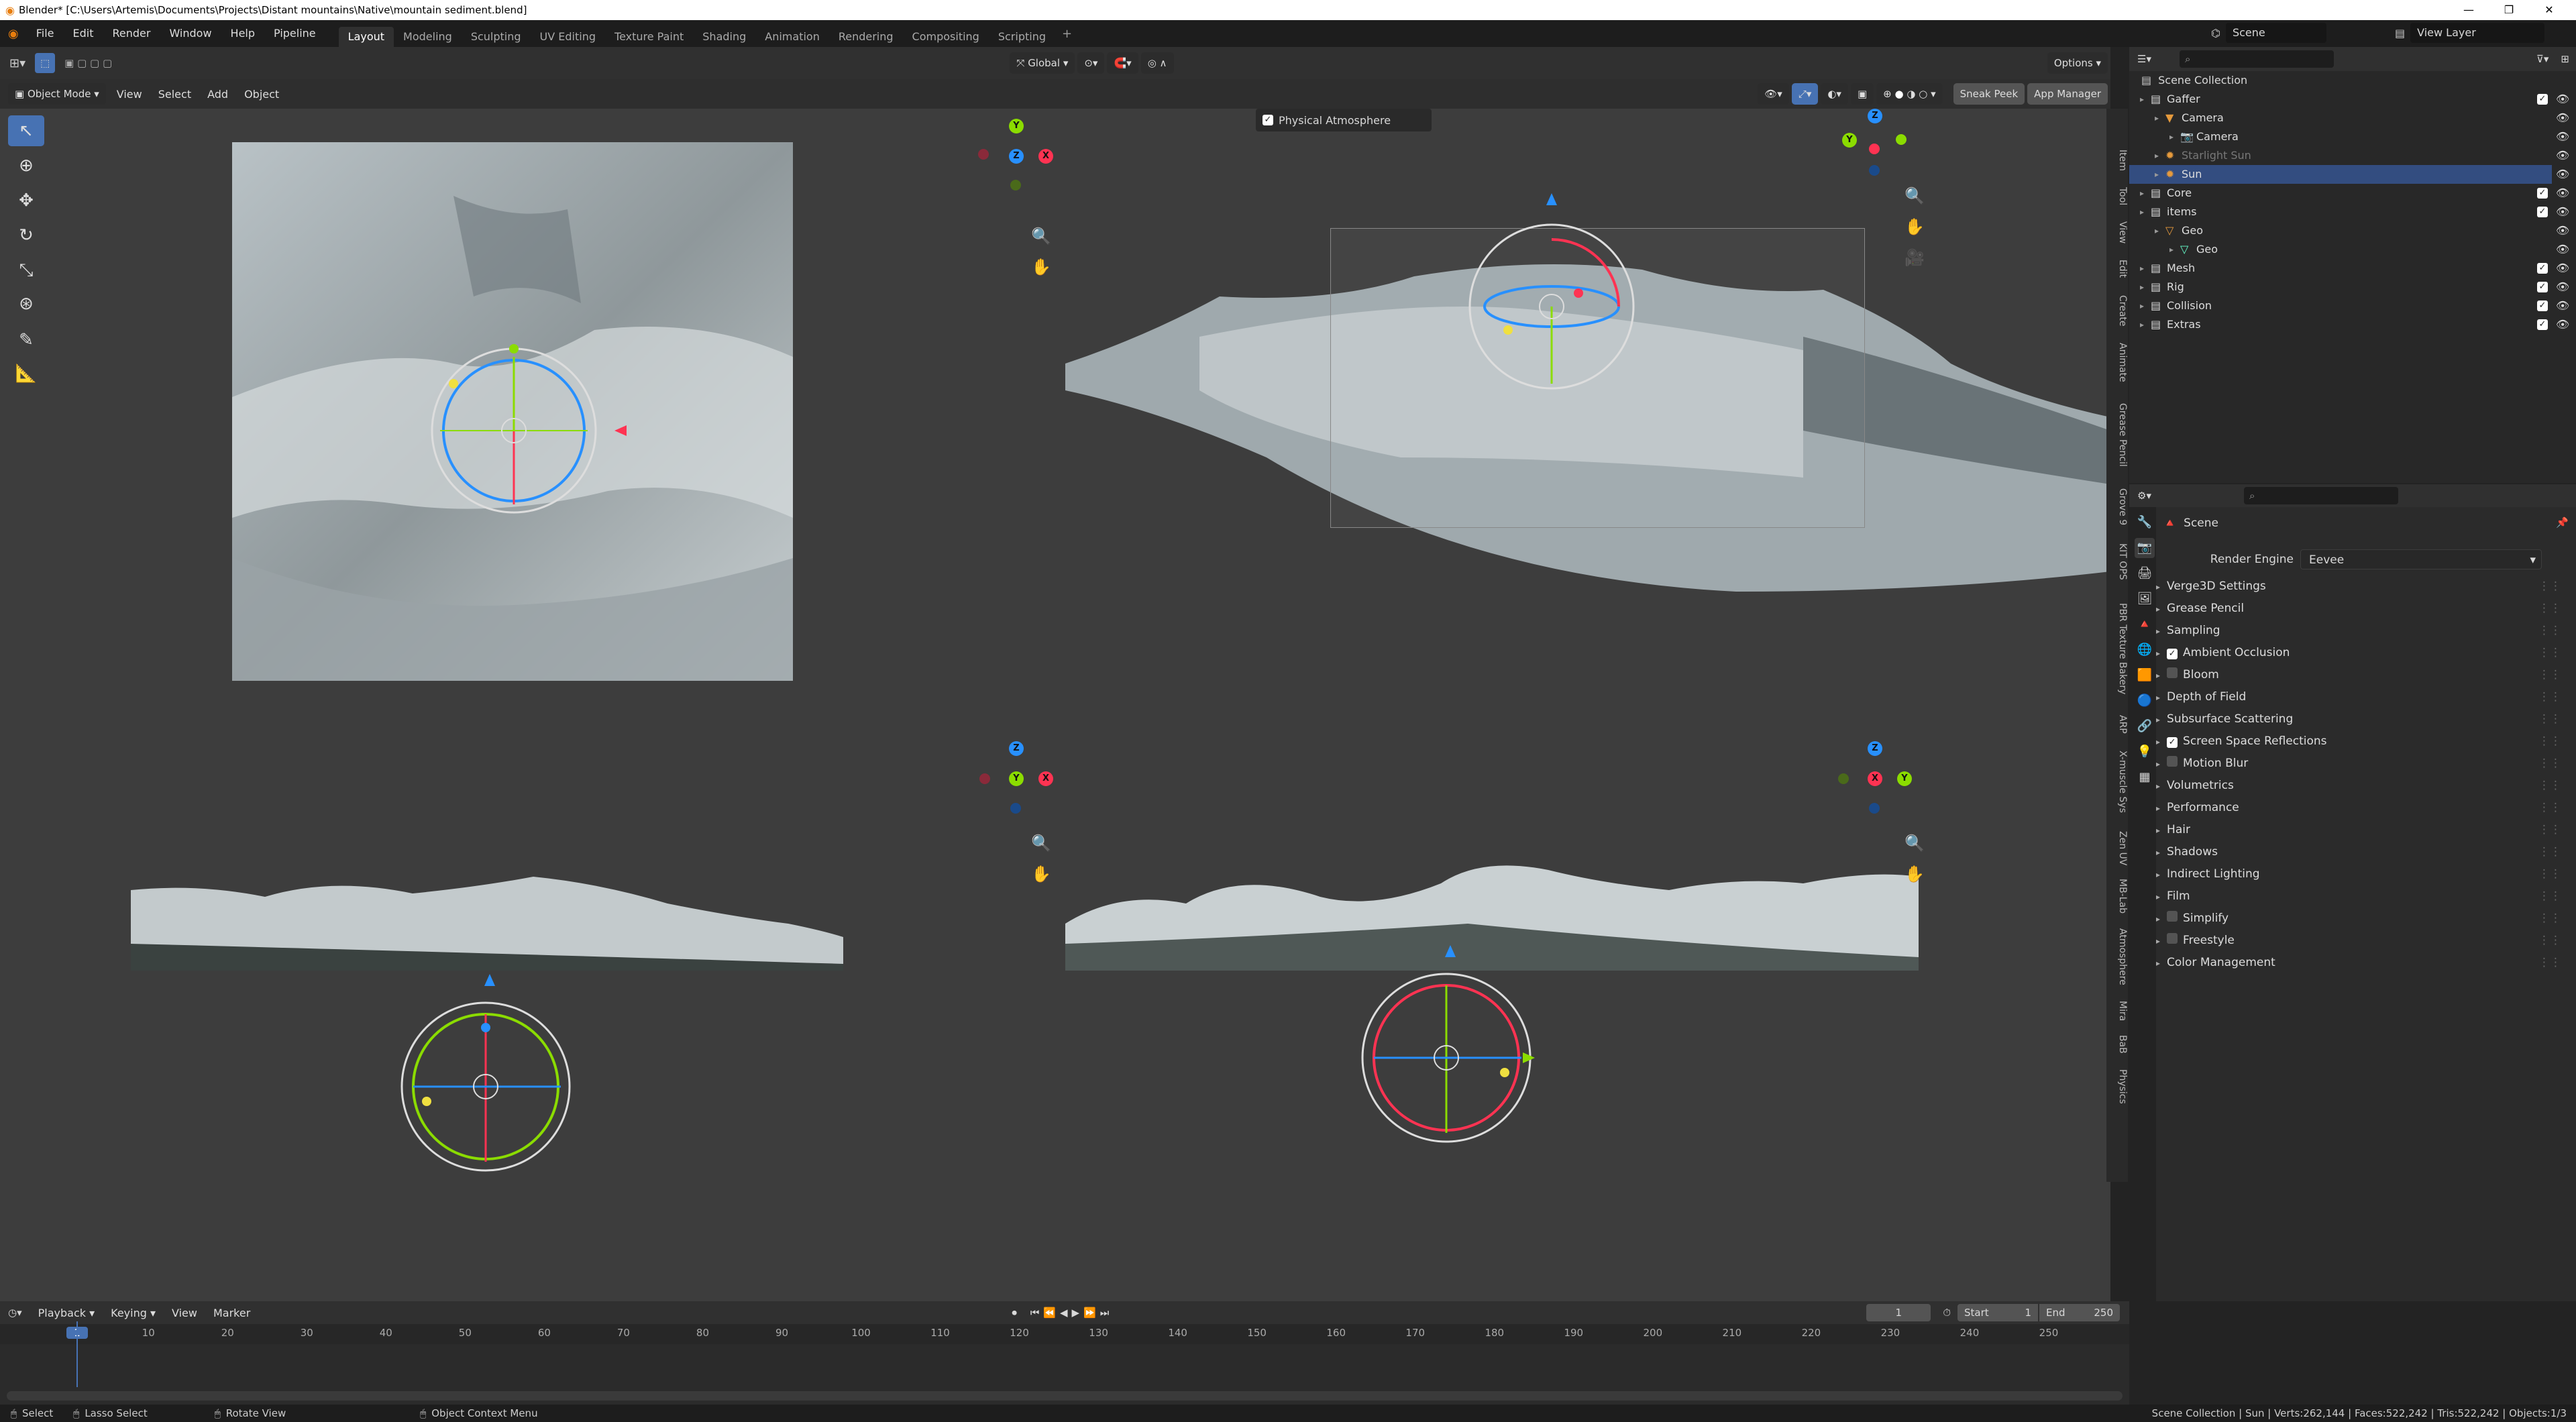 The height and width of the screenshot is (1422, 2576). Describe the element at coordinates (1447, 1059) in the screenshot. I see `sun-side-gizmo` at that location.